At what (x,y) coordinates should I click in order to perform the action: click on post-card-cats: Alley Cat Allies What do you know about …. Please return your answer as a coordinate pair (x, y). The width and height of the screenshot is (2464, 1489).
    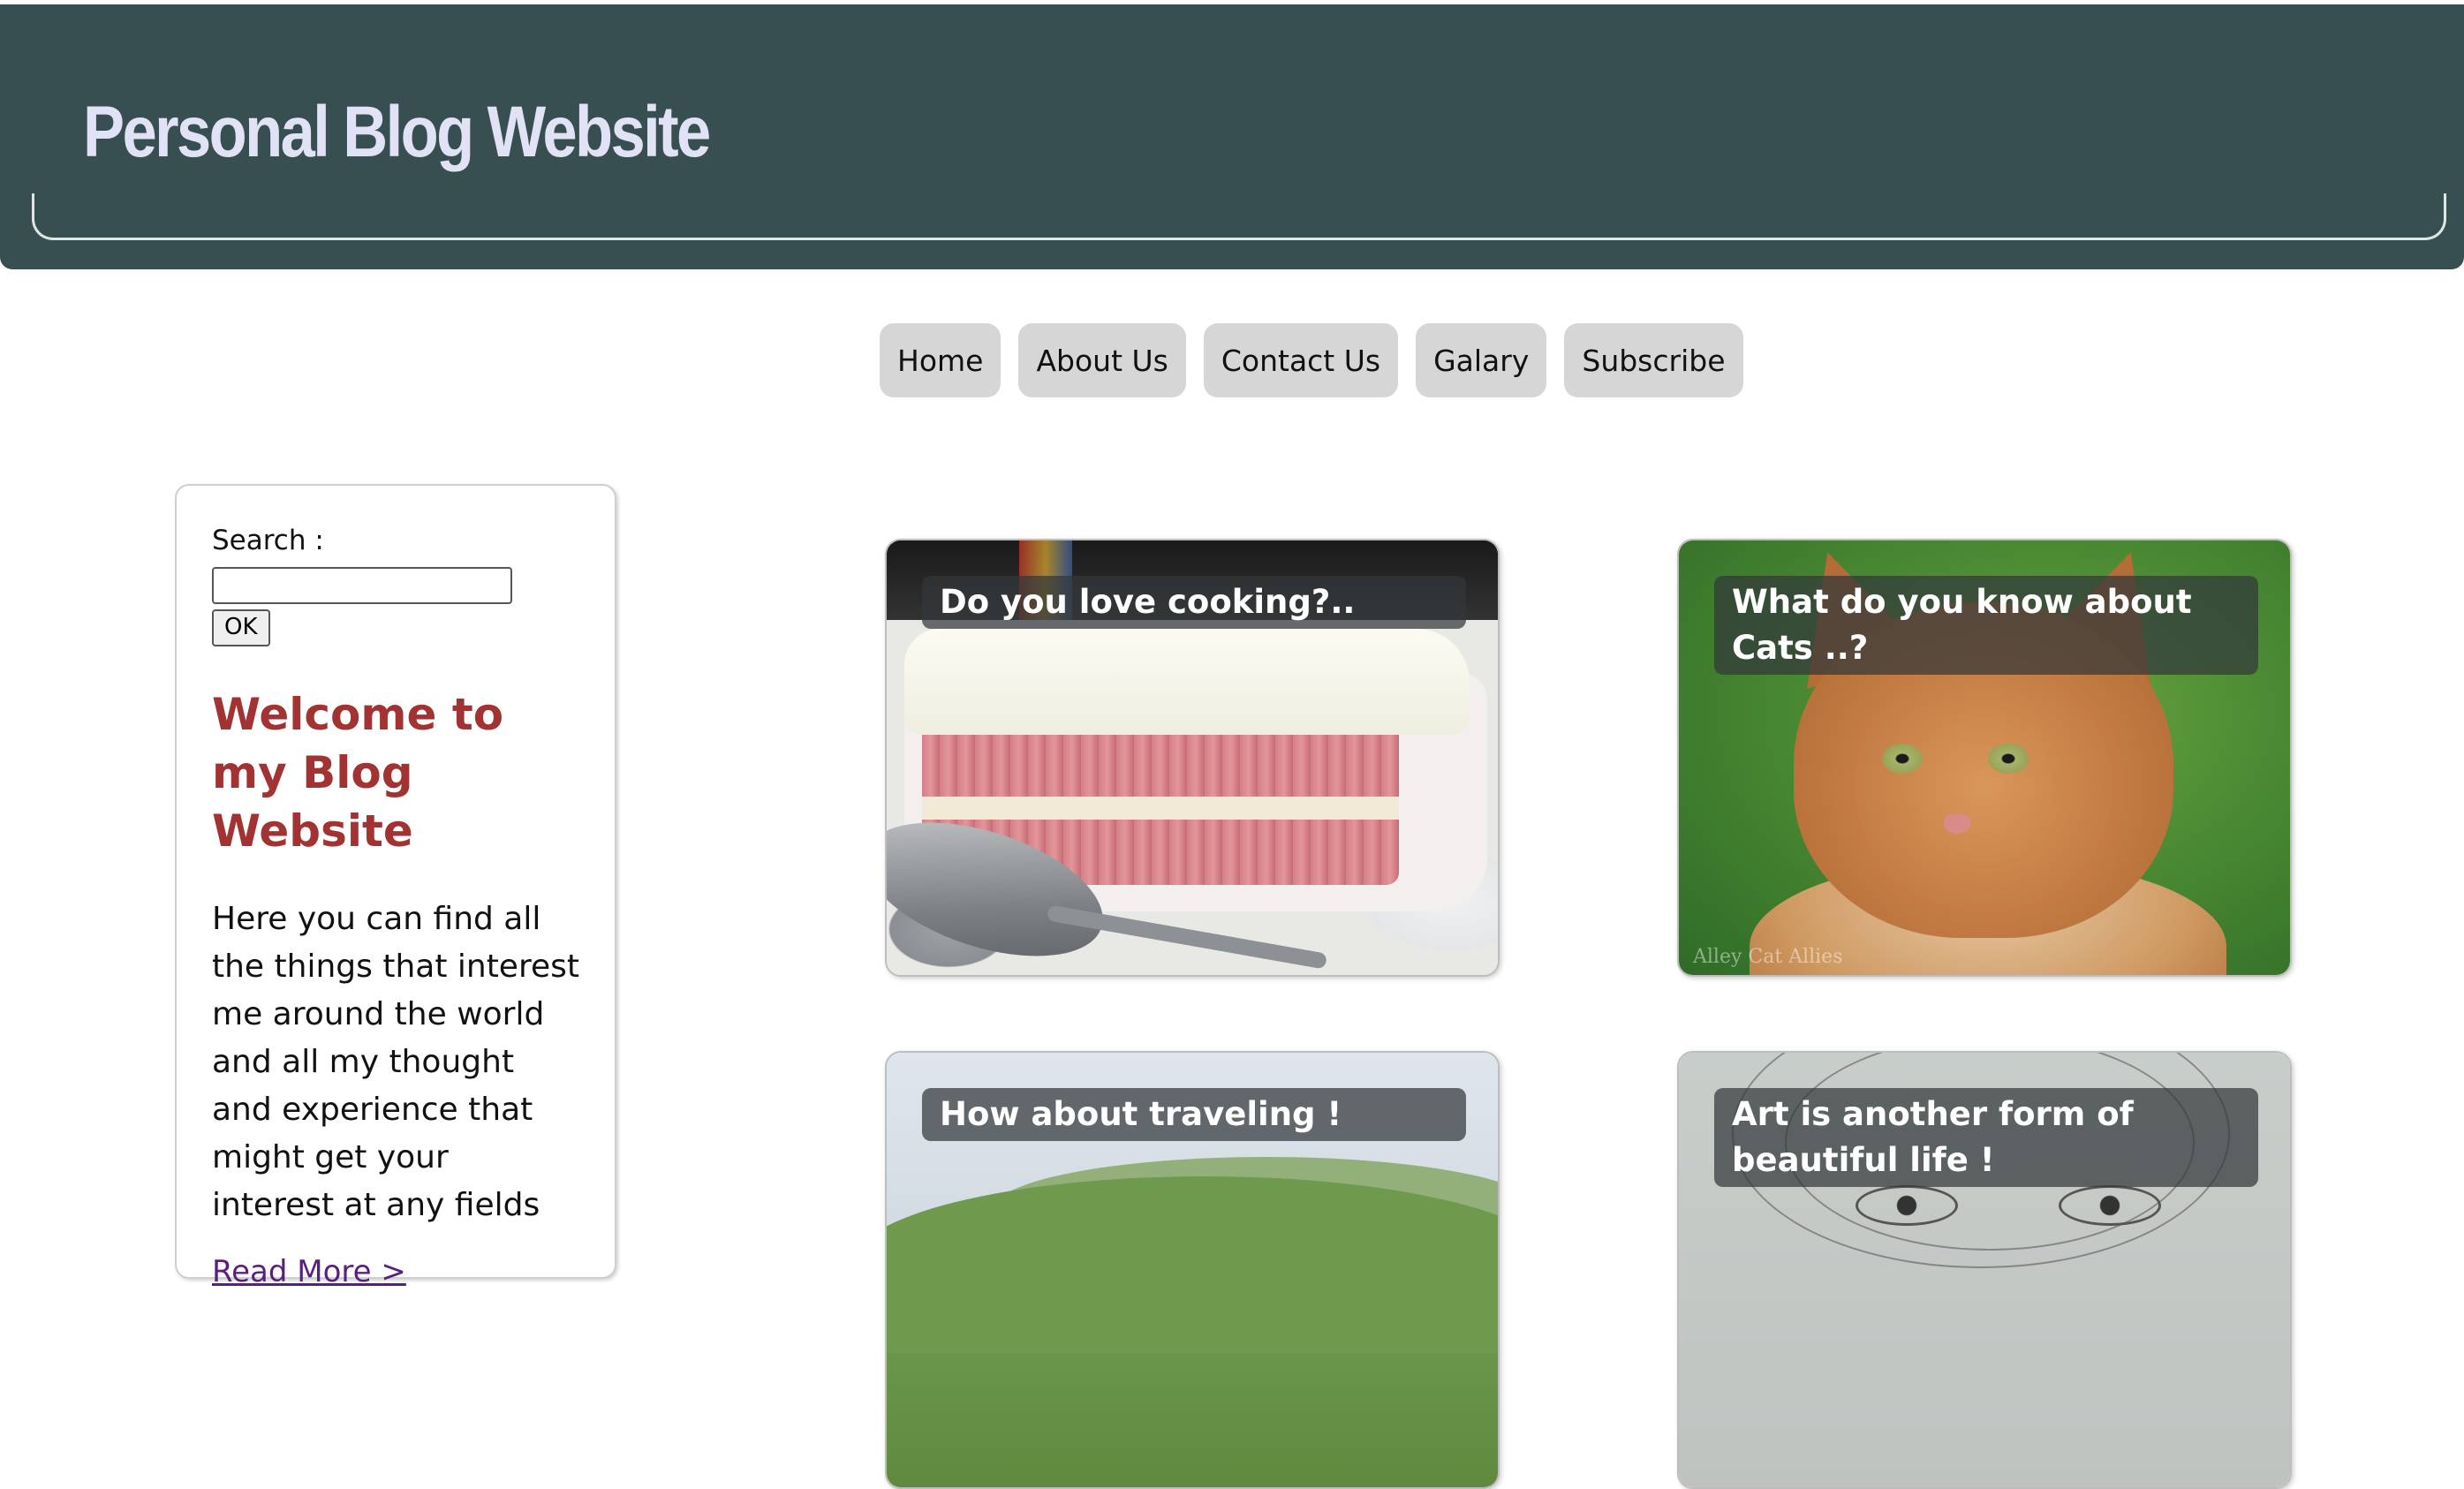
    Looking at the image, I should click on (1984, 758).